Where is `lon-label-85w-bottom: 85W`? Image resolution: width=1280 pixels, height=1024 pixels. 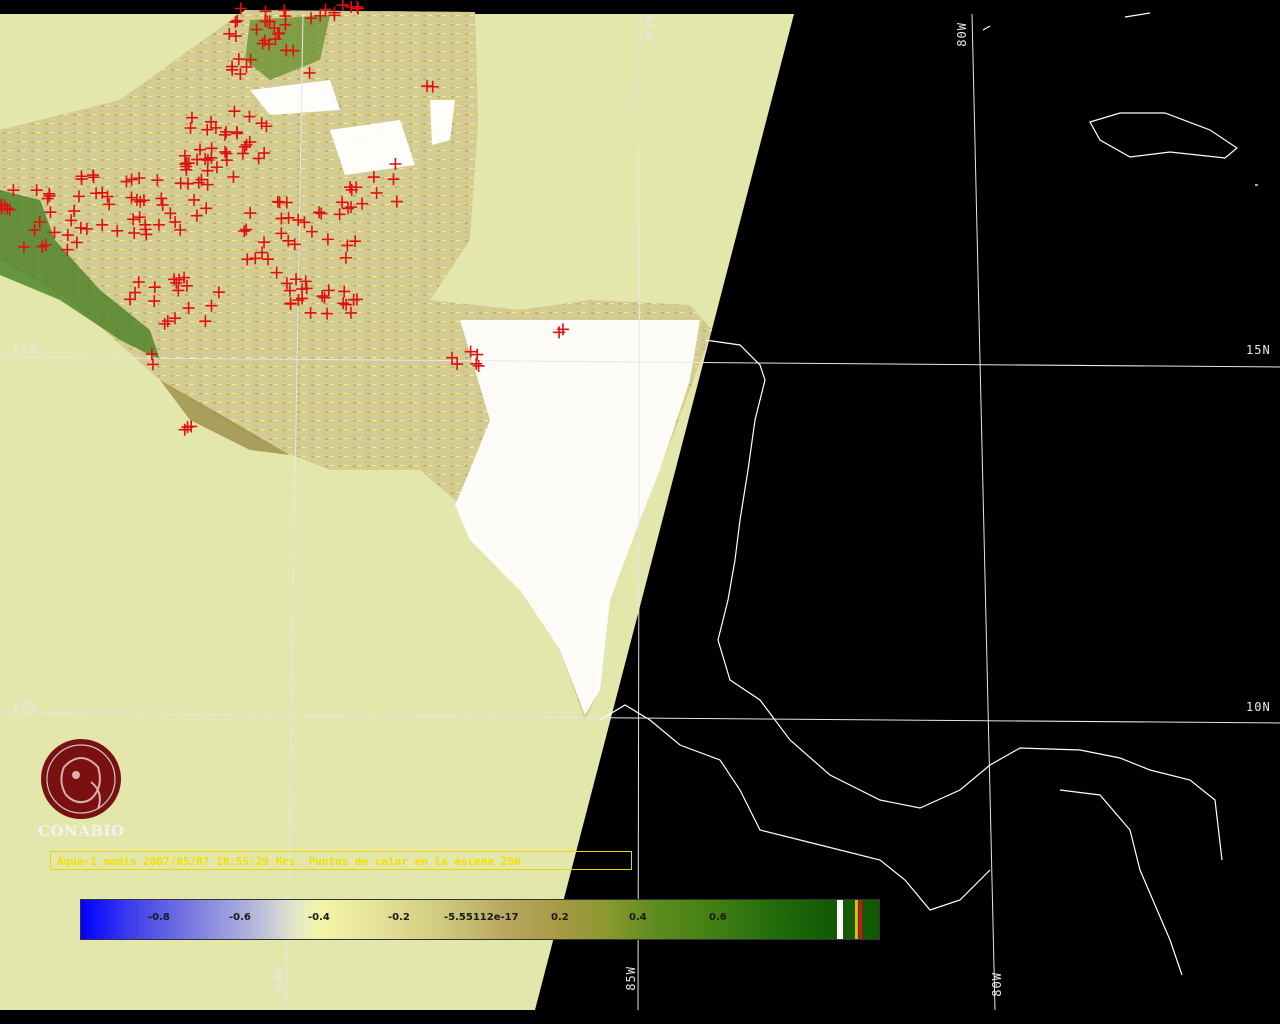
lon-label-85w-bottom: 85W is located at coordinates (631, 978).